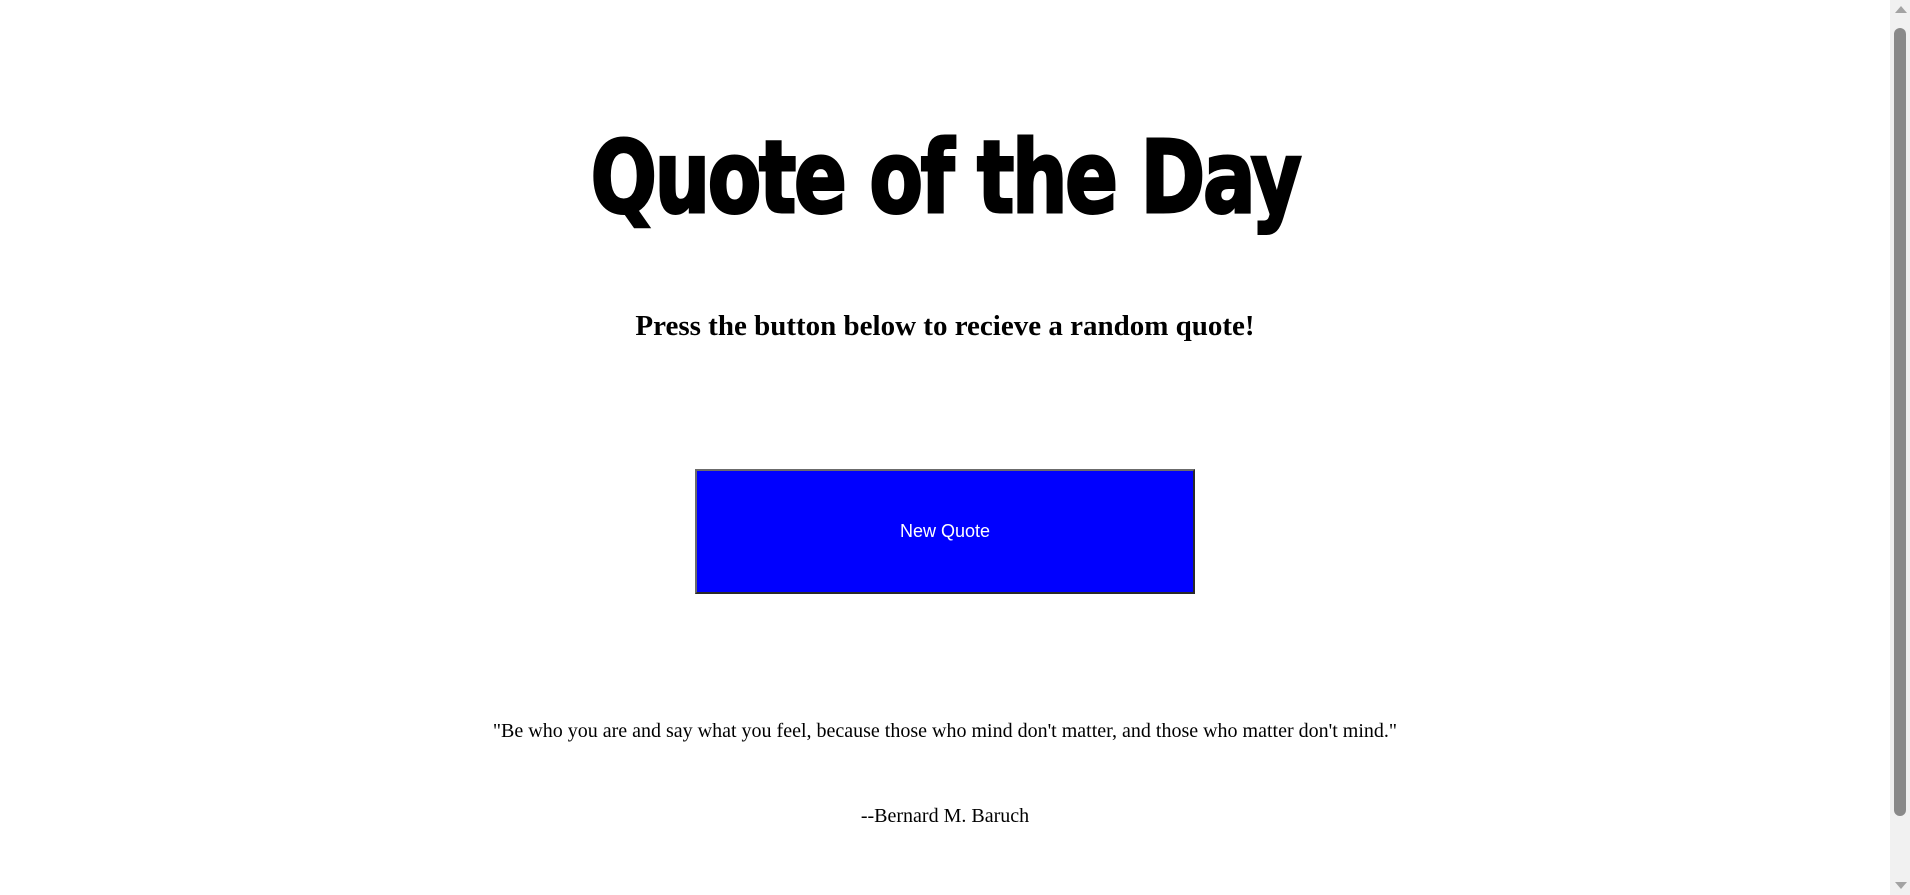 This screenshot has height=895, width=1910. Describe the element at coordinates (945, 816) in the screenshot. I see `quote-author: --Bernard M. Baruch` at that location.